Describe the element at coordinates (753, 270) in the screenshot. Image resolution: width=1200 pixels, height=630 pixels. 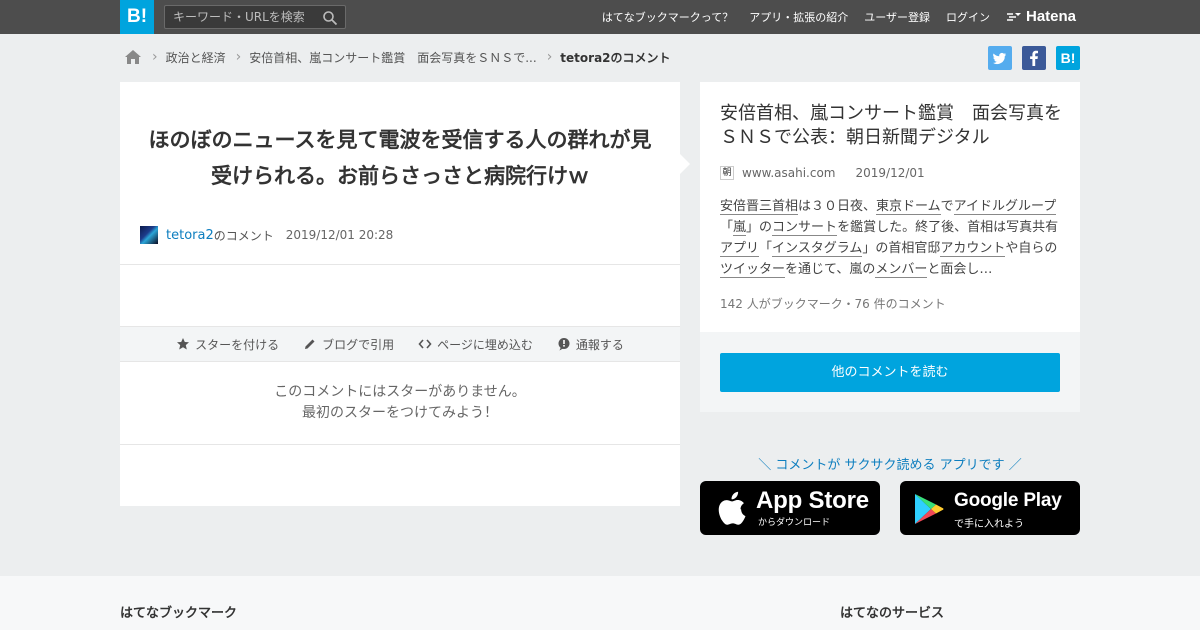
I see `summary-keyword-link: ツイッター` at that location.